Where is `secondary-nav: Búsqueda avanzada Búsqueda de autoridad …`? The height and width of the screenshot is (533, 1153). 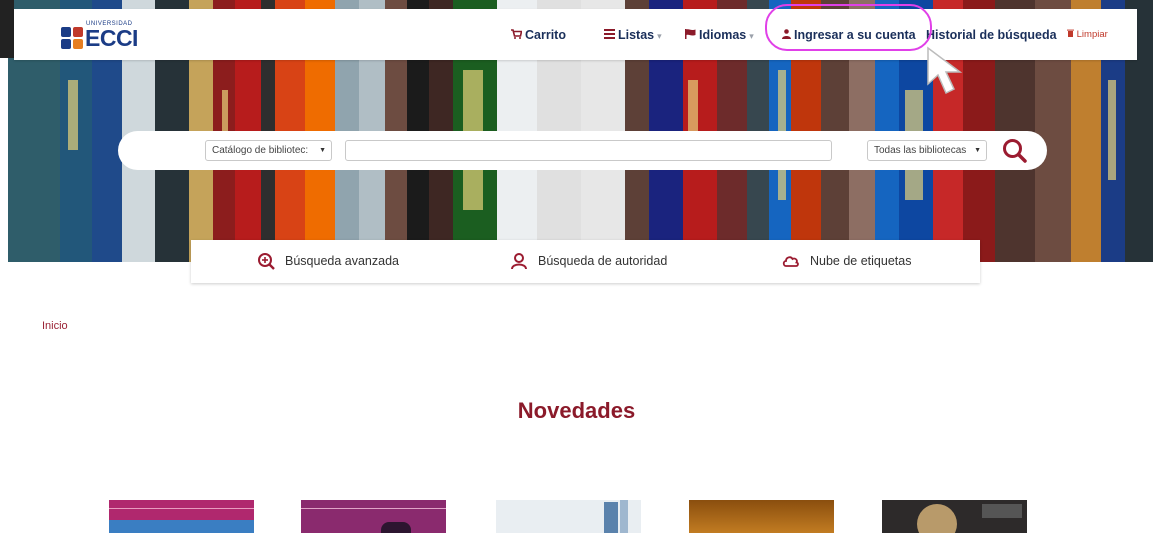
secondary-nav: Búsqueda avanzada Búsqueda de autoridad … is located at coordinates (585, 261).